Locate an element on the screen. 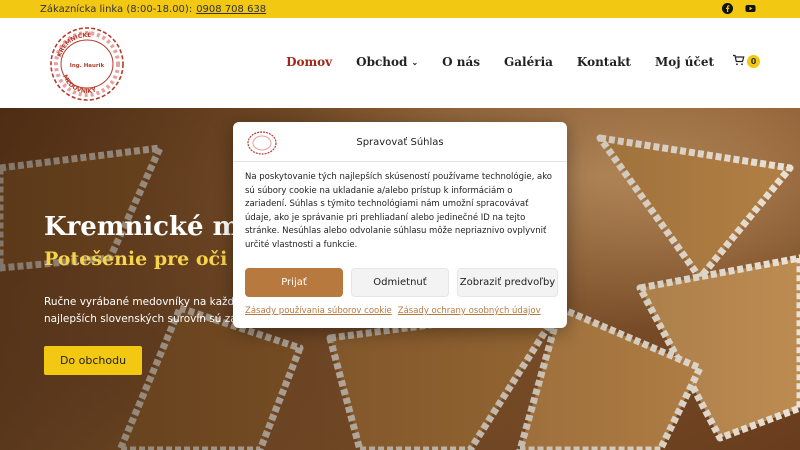 This screenshot has width=800, height=450. nav-shop-label: Obchod is located at coordinates (382, 61).